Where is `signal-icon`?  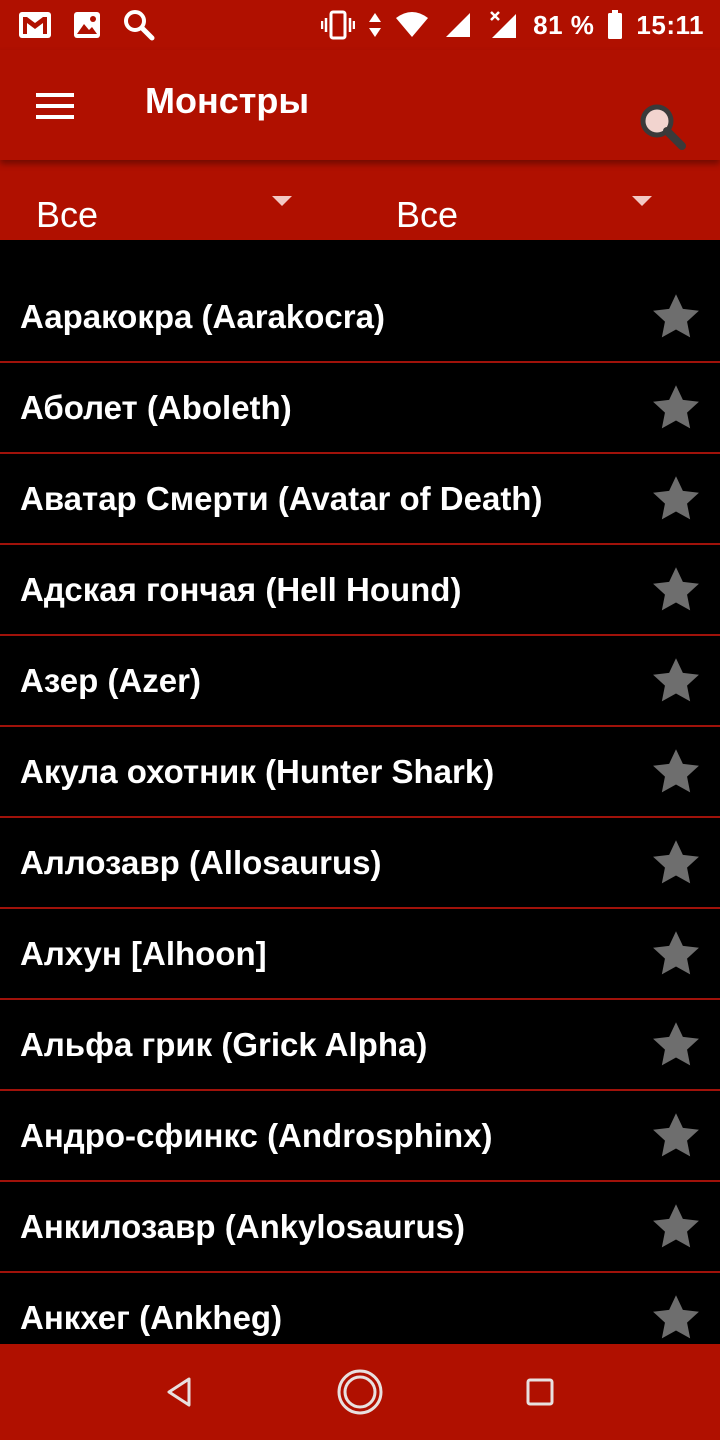
signal-icon is located at coordinates (458, 25).